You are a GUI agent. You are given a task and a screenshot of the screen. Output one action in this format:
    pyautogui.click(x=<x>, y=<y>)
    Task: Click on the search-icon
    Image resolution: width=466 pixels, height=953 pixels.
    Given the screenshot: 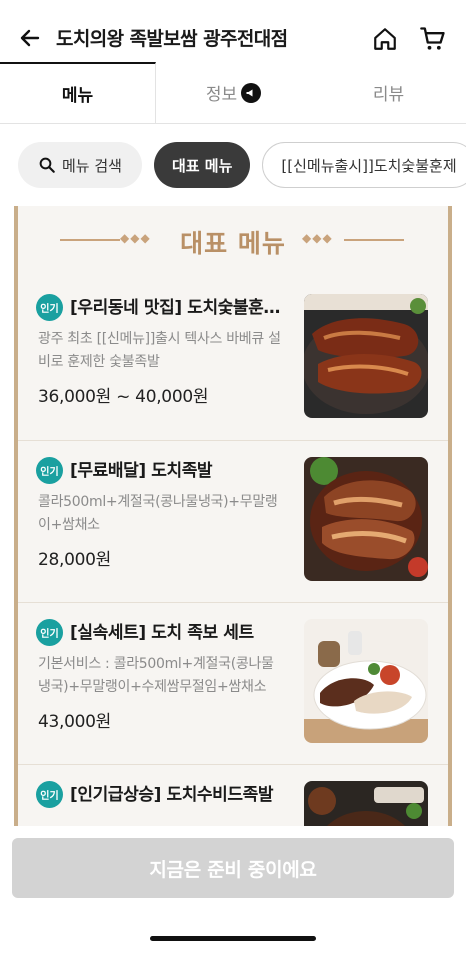 What is the action you would take?
    pyautogui.click(x=47, y=165)
    